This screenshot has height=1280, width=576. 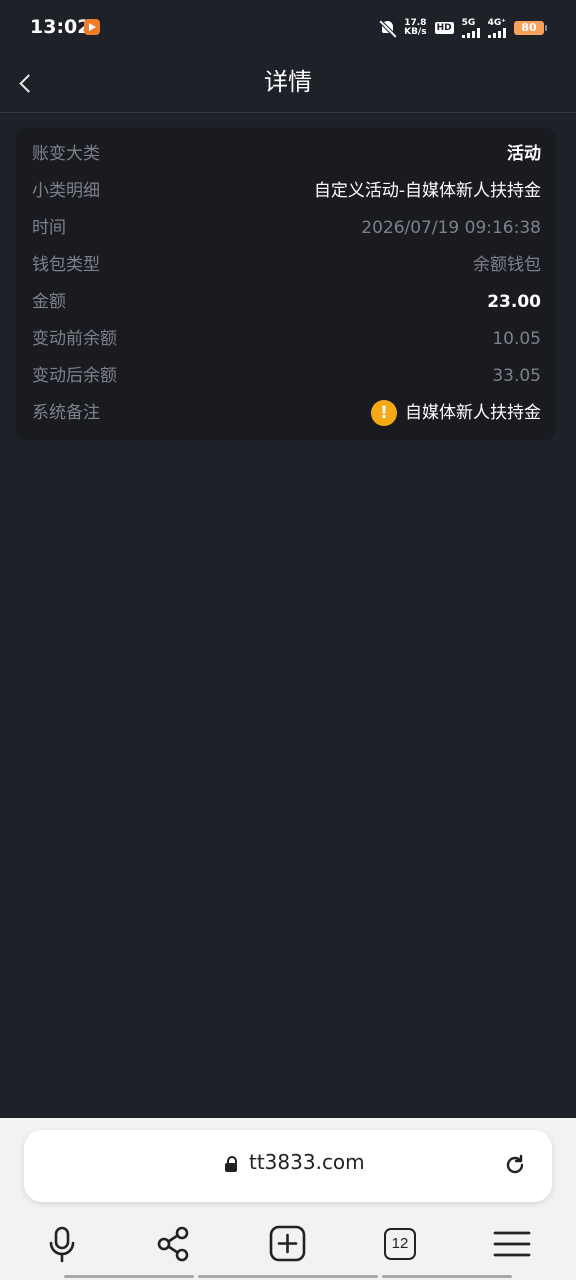 I want to click on signal-2: 4G⁺, so click(x=496, y=27).